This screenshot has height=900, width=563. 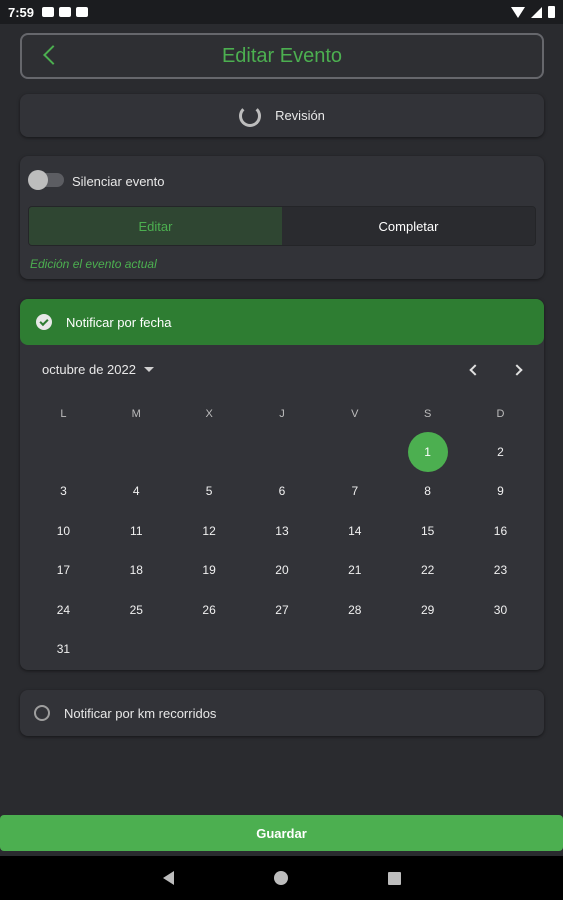 I want to click on mode-hint: Edición el evento actual, so click(x=93, y=264).